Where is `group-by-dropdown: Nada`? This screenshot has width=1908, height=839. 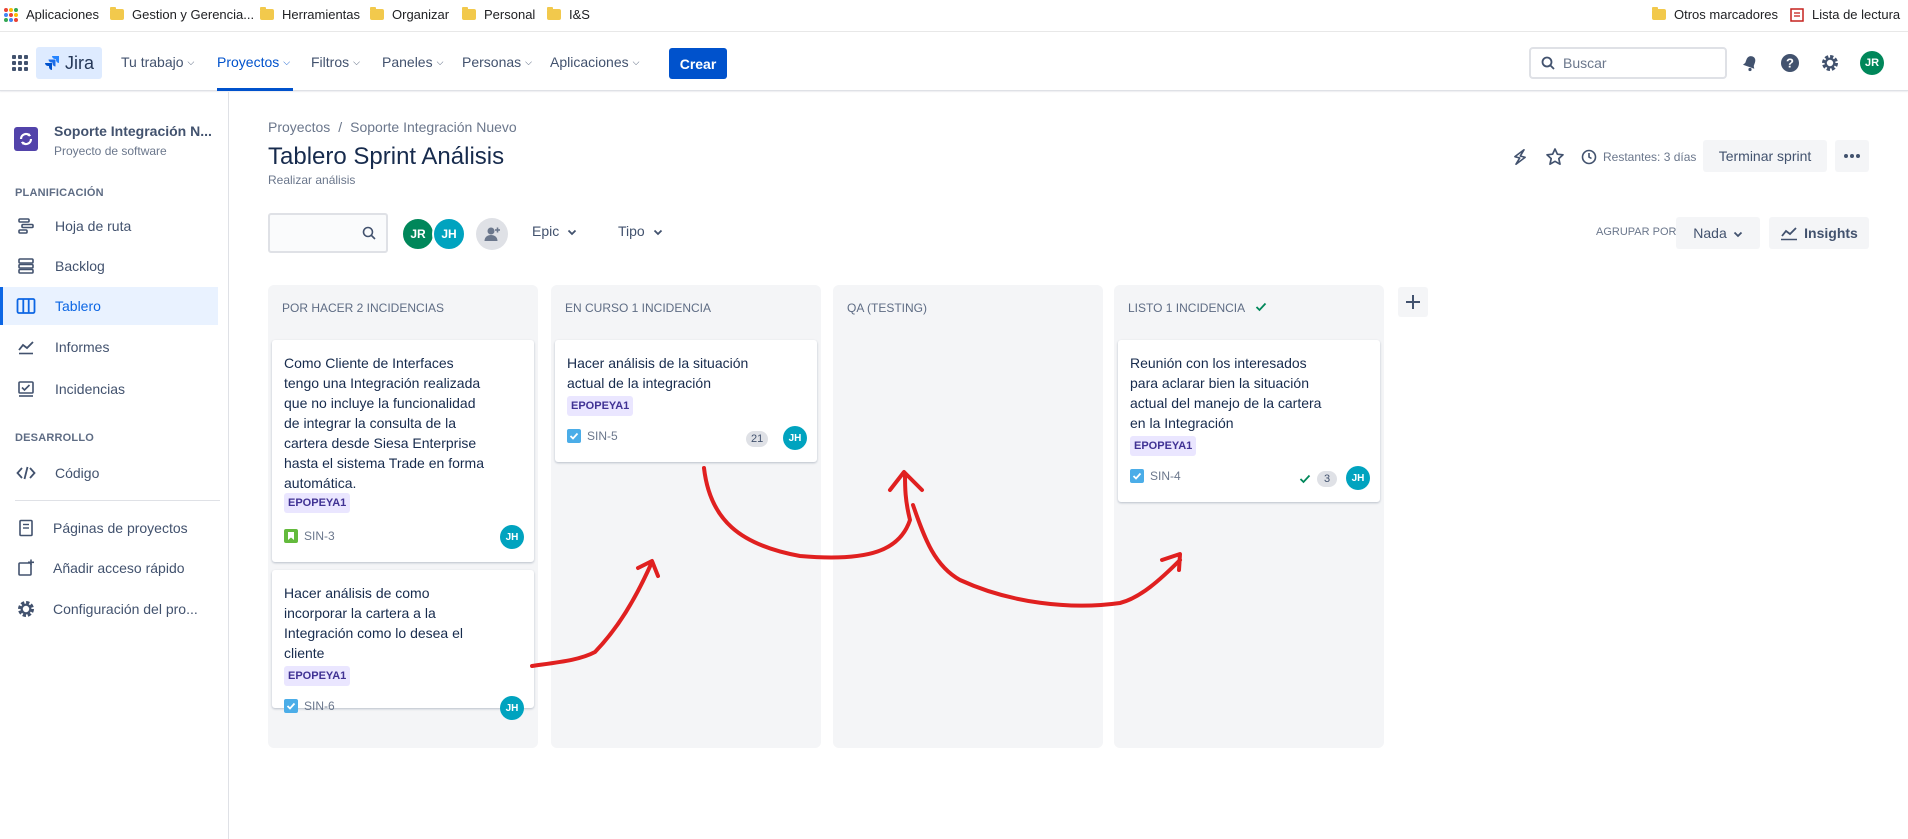
group-by-dropdown: Nada is located at coordinates (1718, 233).